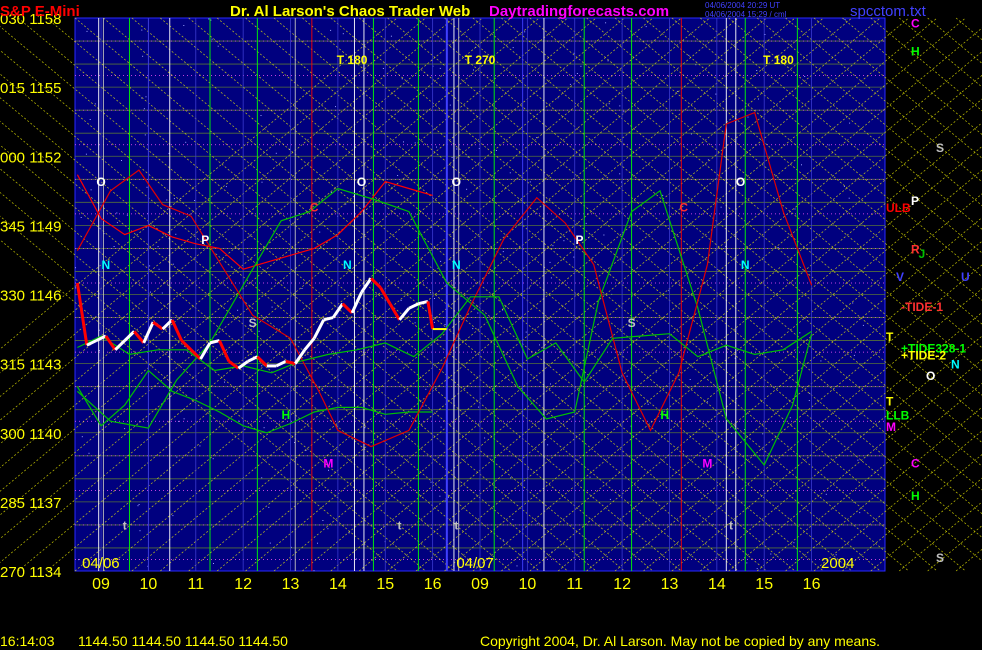  Describe the element at coordinates (285, 415) in the screenshot. I see `chart-annotation: H` at that location.